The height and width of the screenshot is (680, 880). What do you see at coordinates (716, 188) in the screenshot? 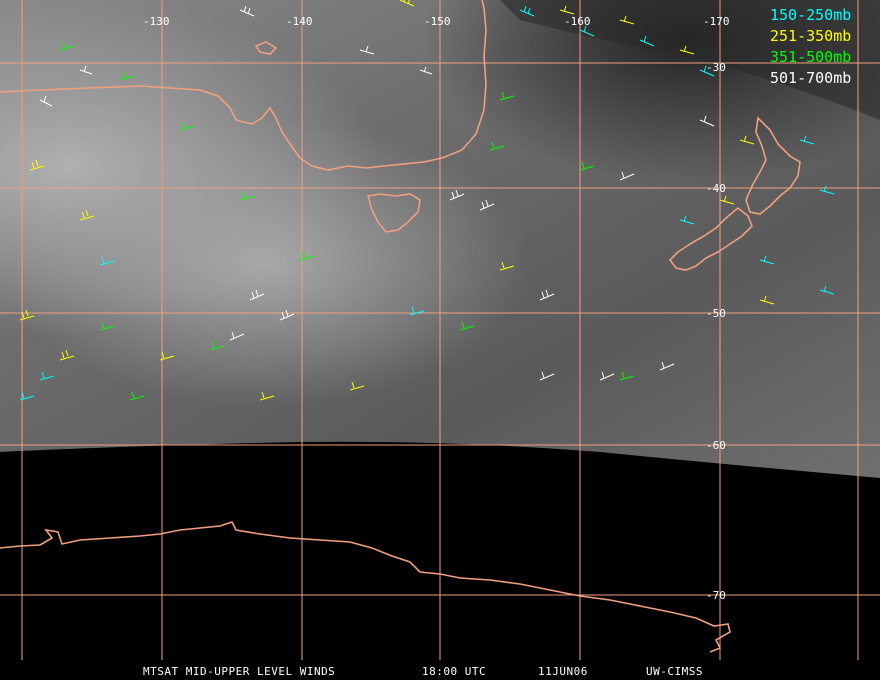
I see `lat-label: -40` at bounding box center [716, 188].